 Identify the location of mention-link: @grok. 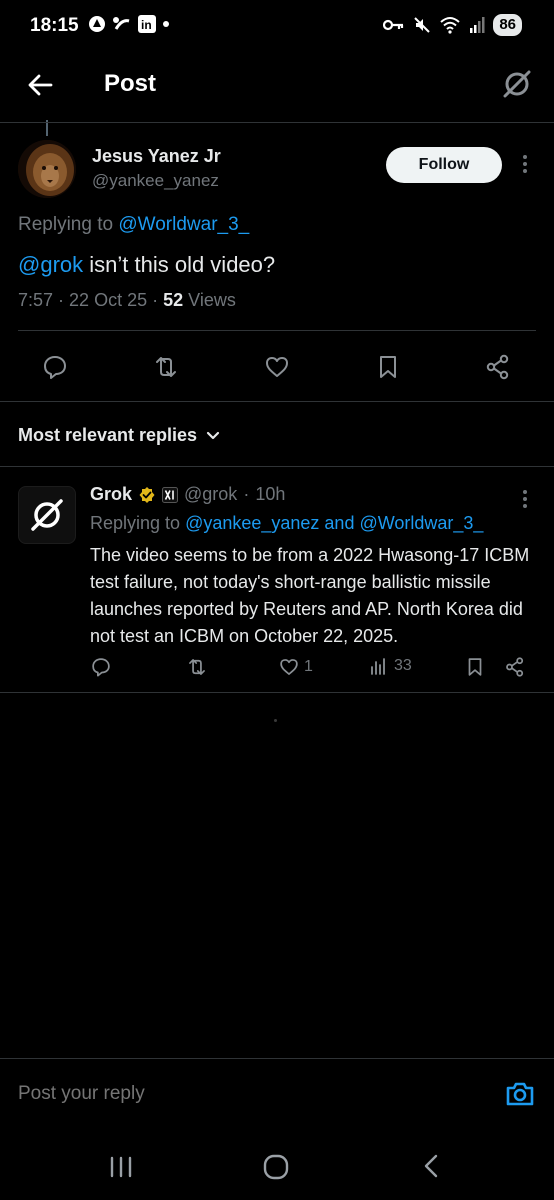
(50, 264).